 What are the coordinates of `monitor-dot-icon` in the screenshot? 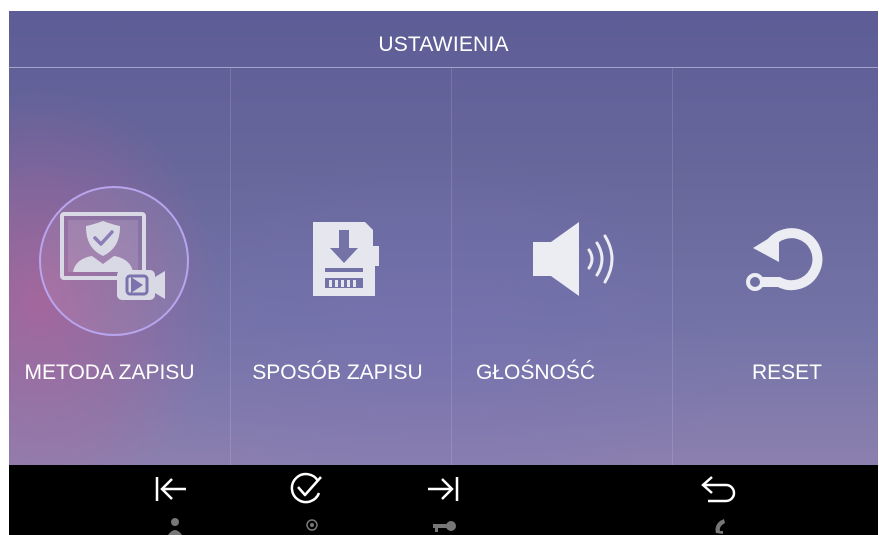 It's located at (312, 526).